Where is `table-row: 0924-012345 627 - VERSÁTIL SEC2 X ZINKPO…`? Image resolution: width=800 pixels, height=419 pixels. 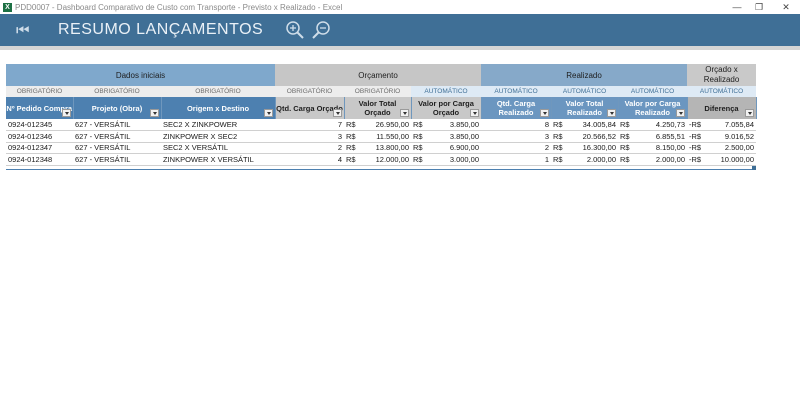
table-row: 0924-012345 627 - VERSÁTIL SEC2 X ZINKPO… is located at coordinates (381, 125).